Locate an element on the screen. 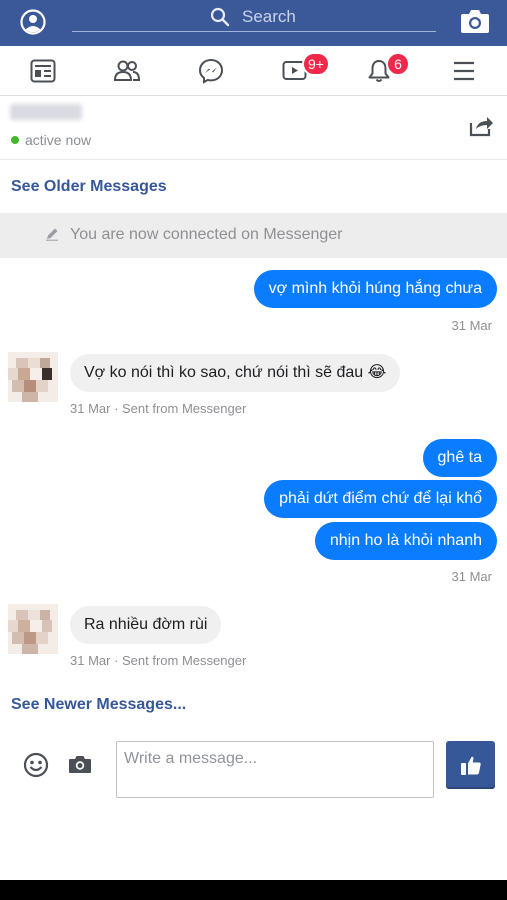 The image size is (507, 900). profile-icon is located at coordinates (33, 22).